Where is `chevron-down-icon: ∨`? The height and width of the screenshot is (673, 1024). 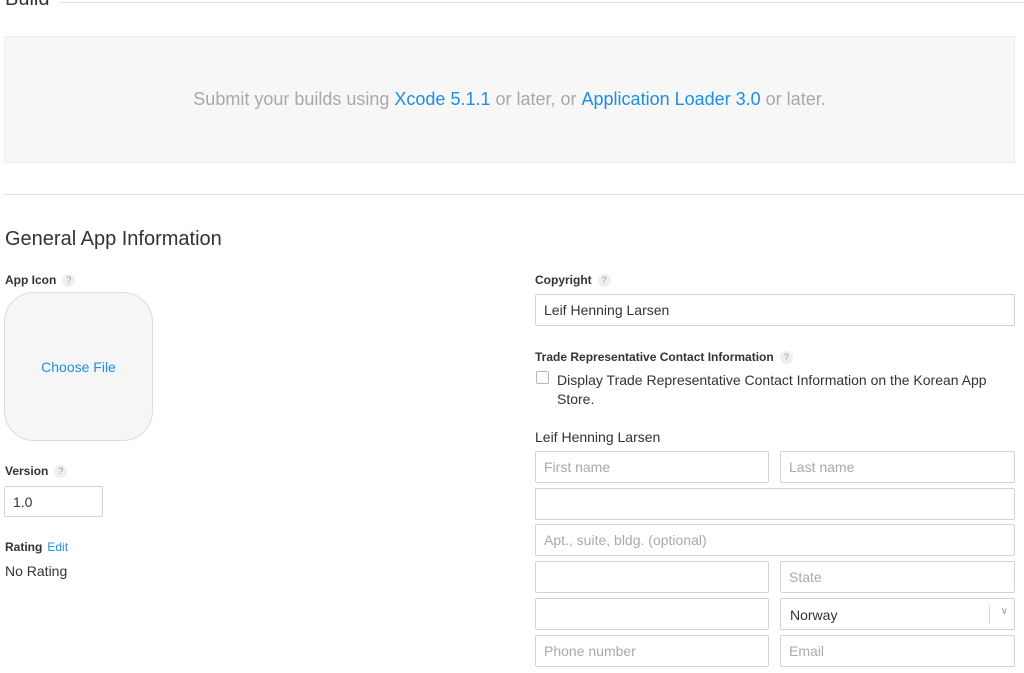
chevron-down-icon: ∨ is located at coordinates (1004, 611).